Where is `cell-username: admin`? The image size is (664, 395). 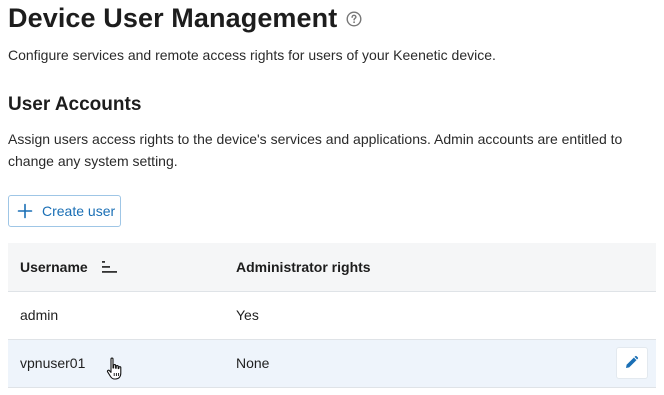 cell-username: admin is located at coordinates (116, 315).